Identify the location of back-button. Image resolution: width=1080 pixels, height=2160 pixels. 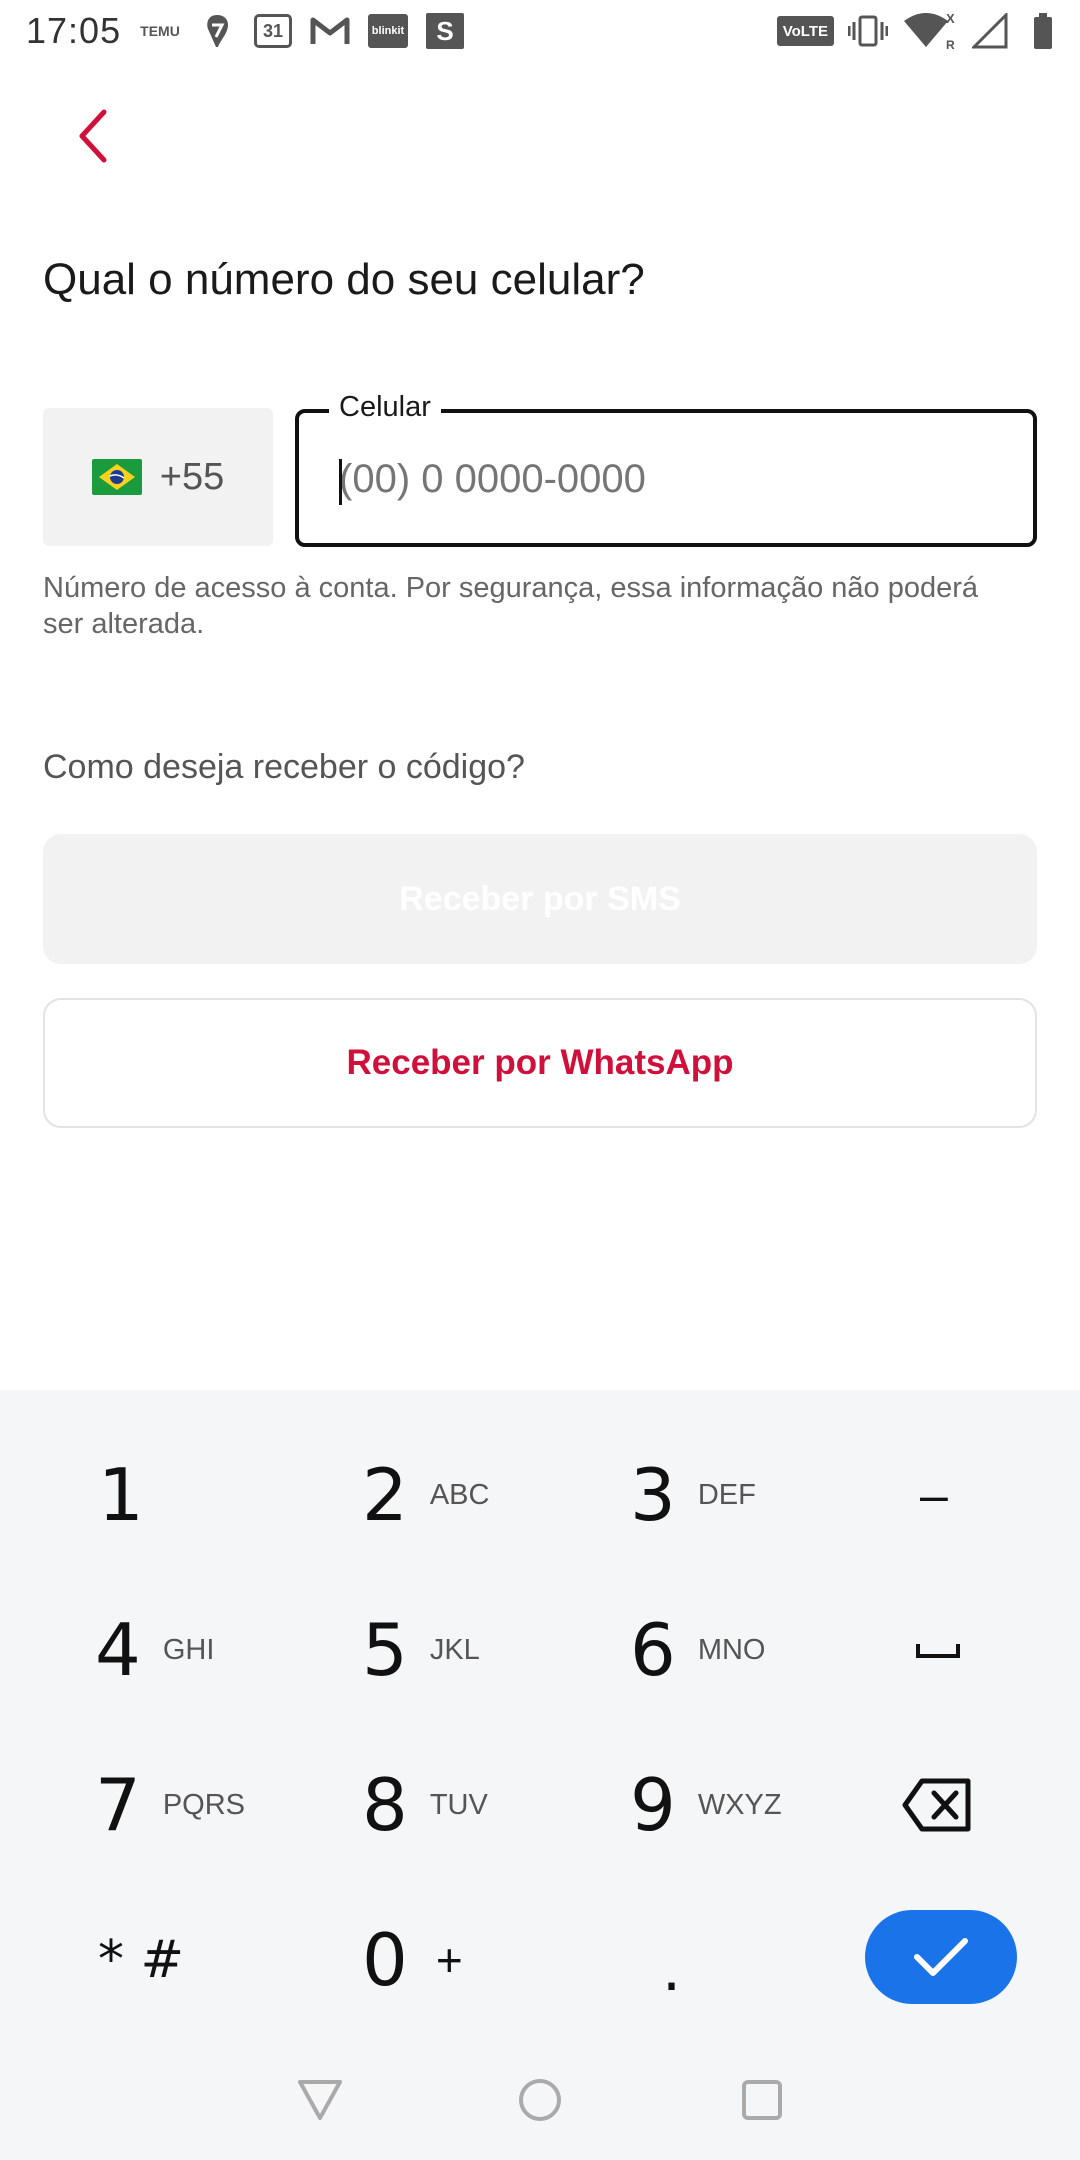
(95, 136).